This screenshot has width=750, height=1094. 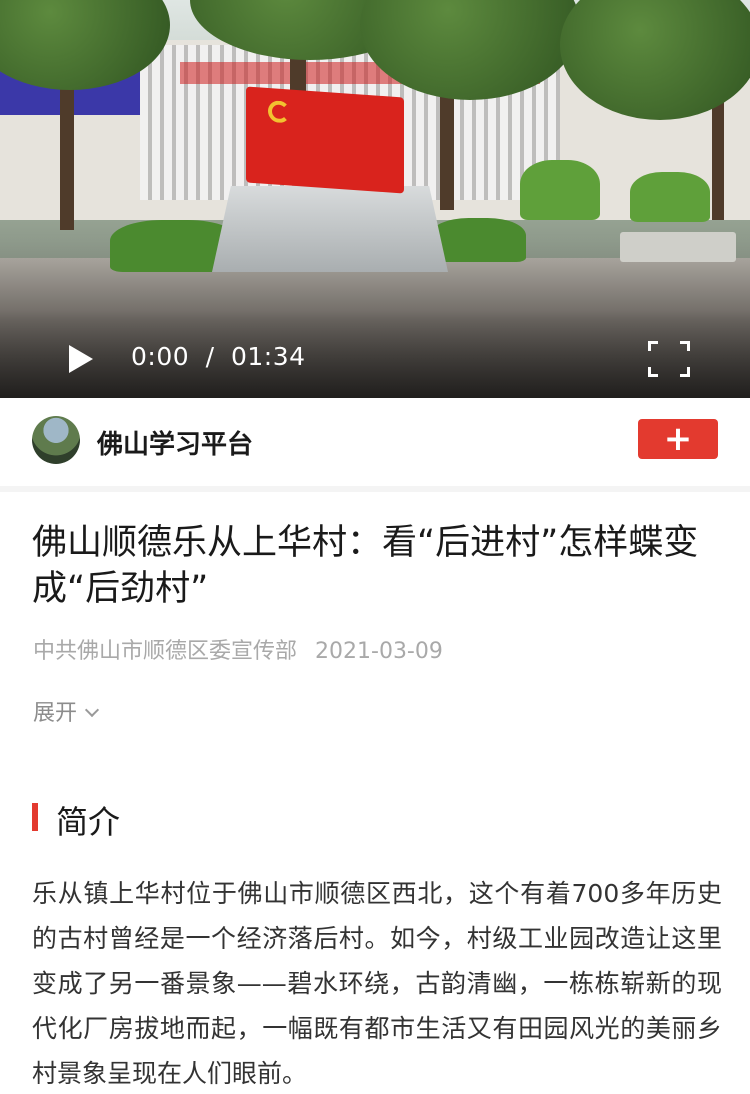 I want to click on video-controls, so click(x=375, y=354).